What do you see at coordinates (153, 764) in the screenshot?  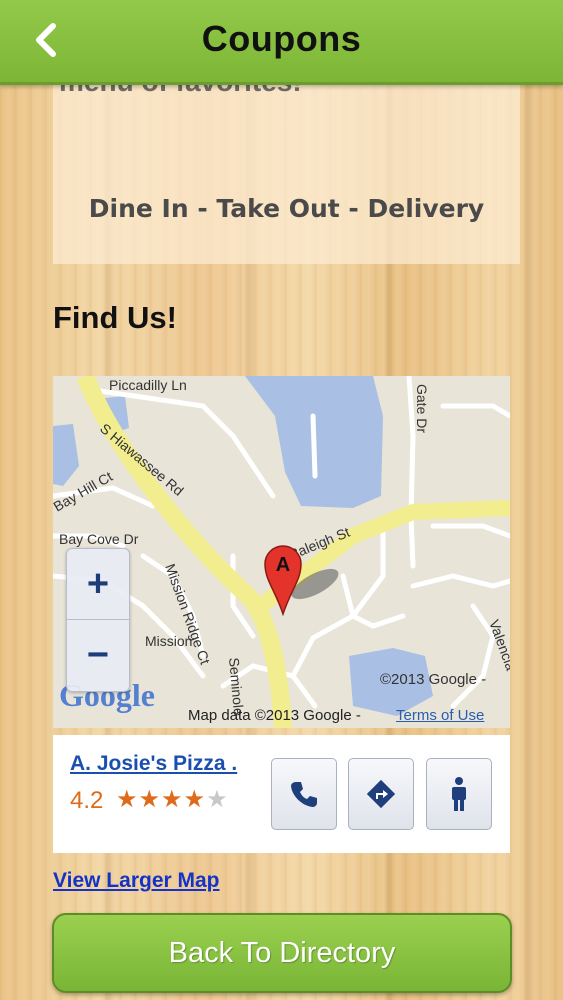 I see `place-name-link: A. Josie's Pizza .` at bounding box center [153, 764].